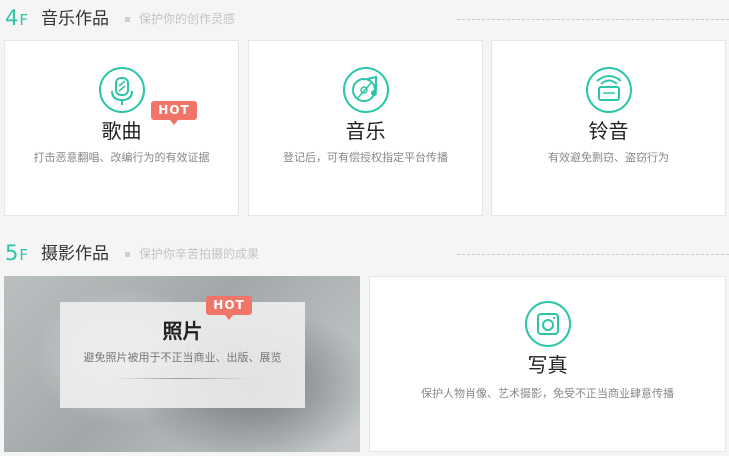 The height and width of the screenshot is (456, 729). What do you see at coordinates (364, 254) in the screenshot?
I see `floor-5-header: 5F 摄影作品 保护你辛苦拍摄的成果` at bounding box center [364, 254].